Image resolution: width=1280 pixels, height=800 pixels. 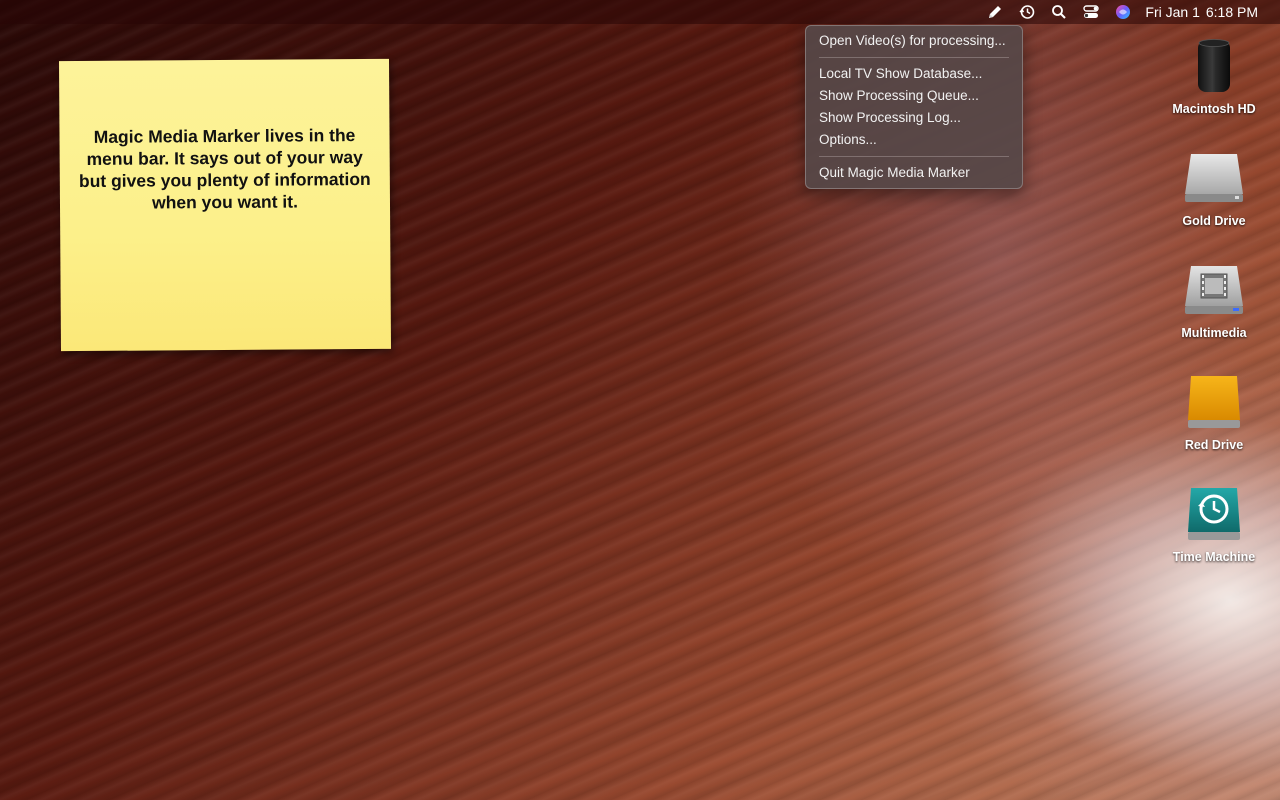 What do you see at coordinates (1214, 290) in the screenshot?
I see `multimedia-drive-icon` at bounding box center [1214, 290].